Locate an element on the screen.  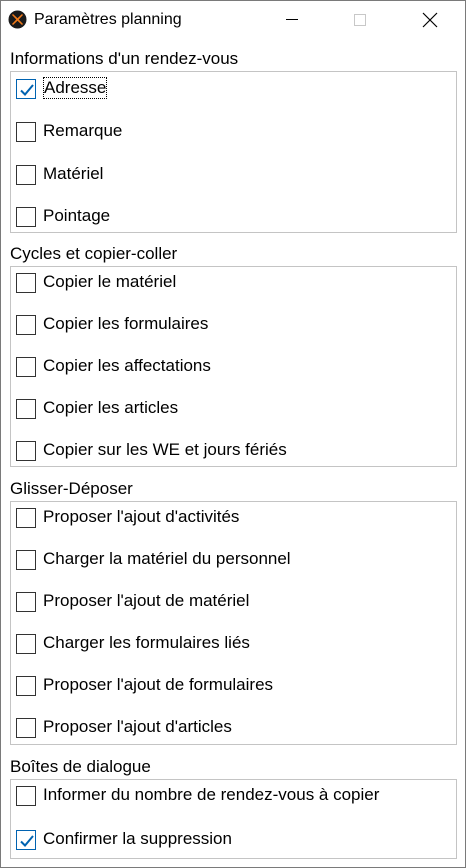
checkbox-load-staff-equipment is located at coordinates (26, 560).